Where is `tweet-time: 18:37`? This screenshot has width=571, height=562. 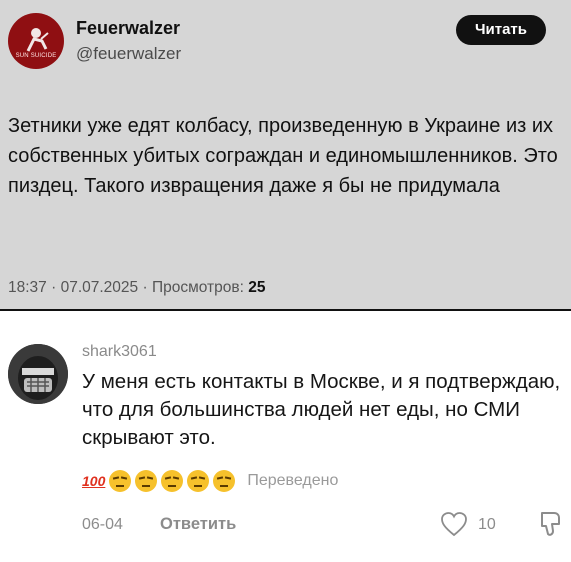
tweet-time: 18:37 is located at coordinates (27, 287).